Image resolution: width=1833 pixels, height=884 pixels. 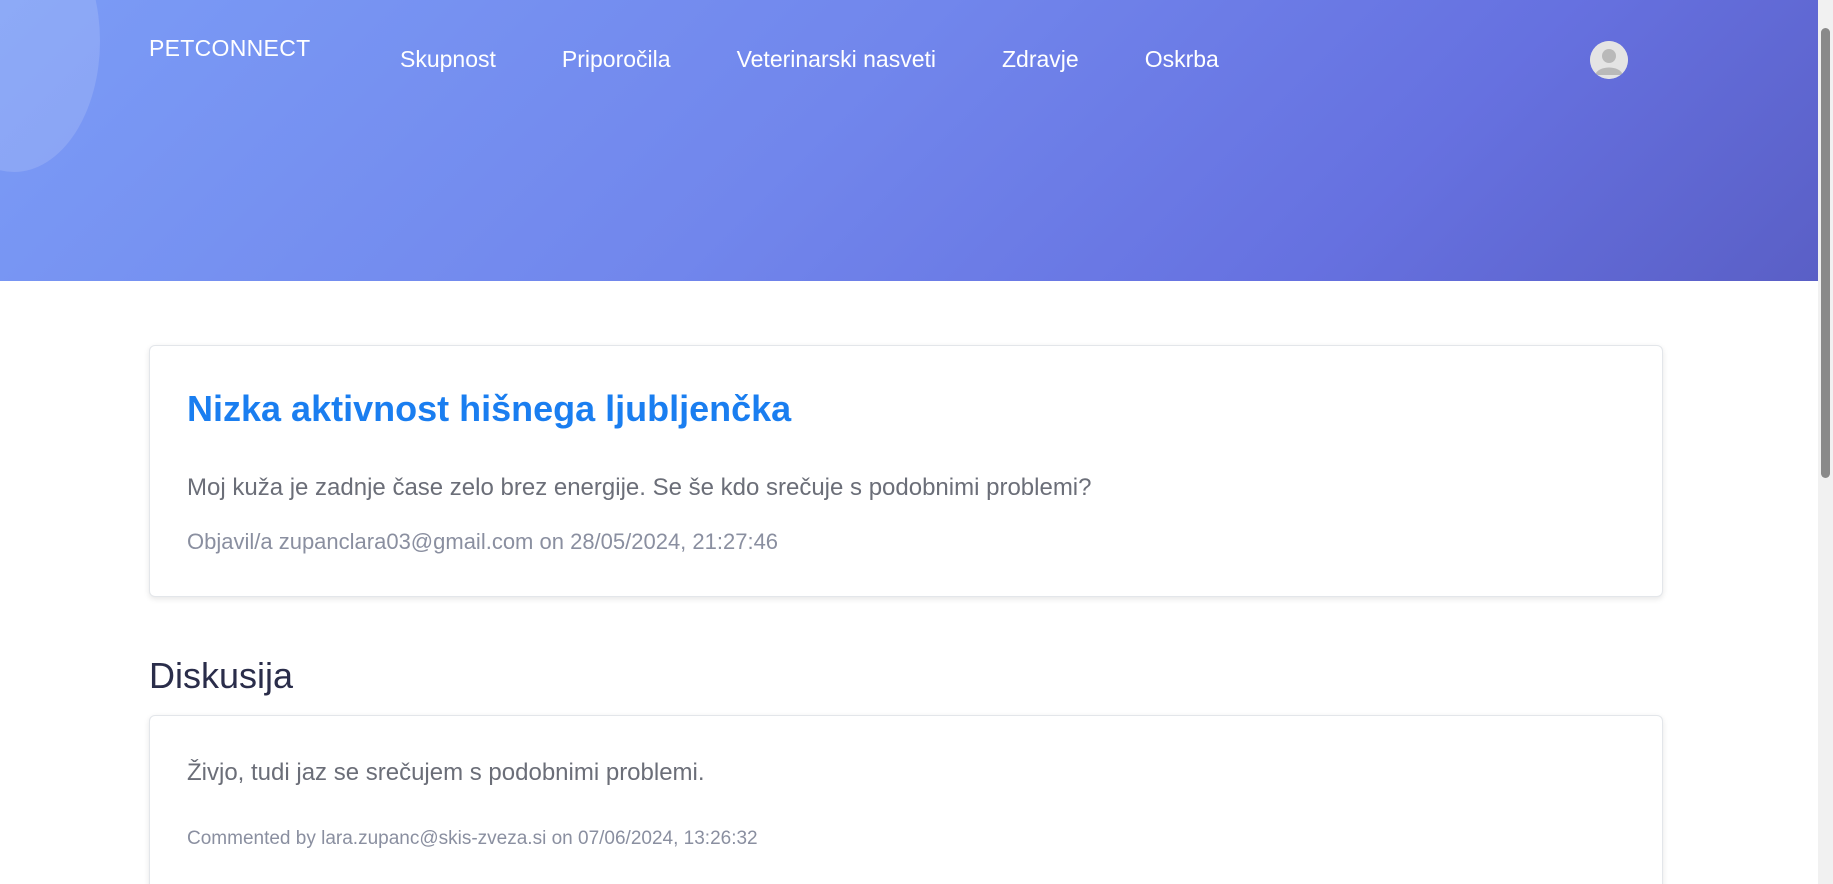 I want to click on nav-link-priporocila: Priporočila, so click(x=616, y=59).